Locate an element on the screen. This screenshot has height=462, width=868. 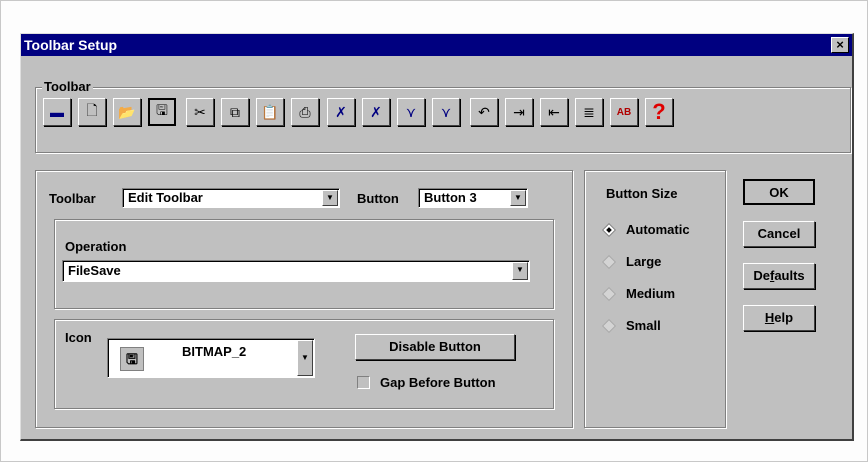
new-file-icon: 🗋 is located at coordinates (92, 112).